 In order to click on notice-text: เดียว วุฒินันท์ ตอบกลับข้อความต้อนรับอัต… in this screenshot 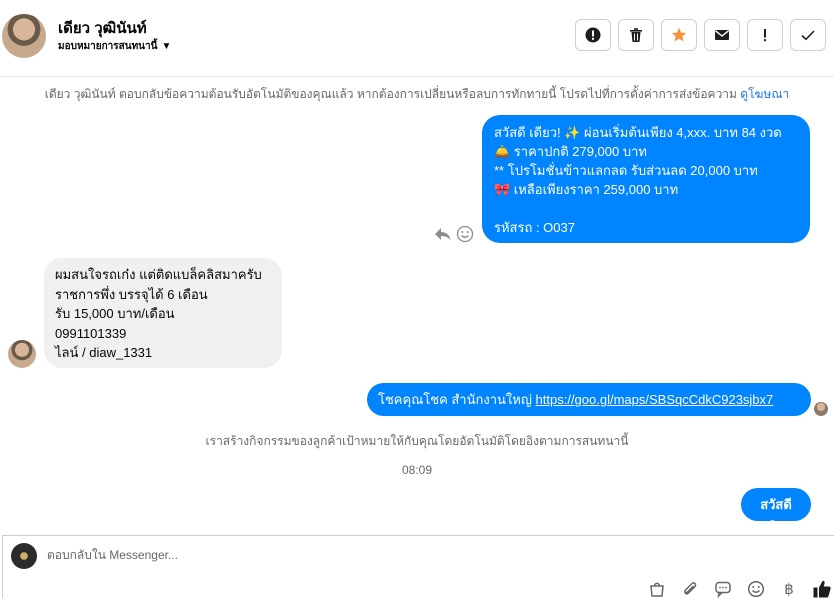, I will do `click(390, 94)`.